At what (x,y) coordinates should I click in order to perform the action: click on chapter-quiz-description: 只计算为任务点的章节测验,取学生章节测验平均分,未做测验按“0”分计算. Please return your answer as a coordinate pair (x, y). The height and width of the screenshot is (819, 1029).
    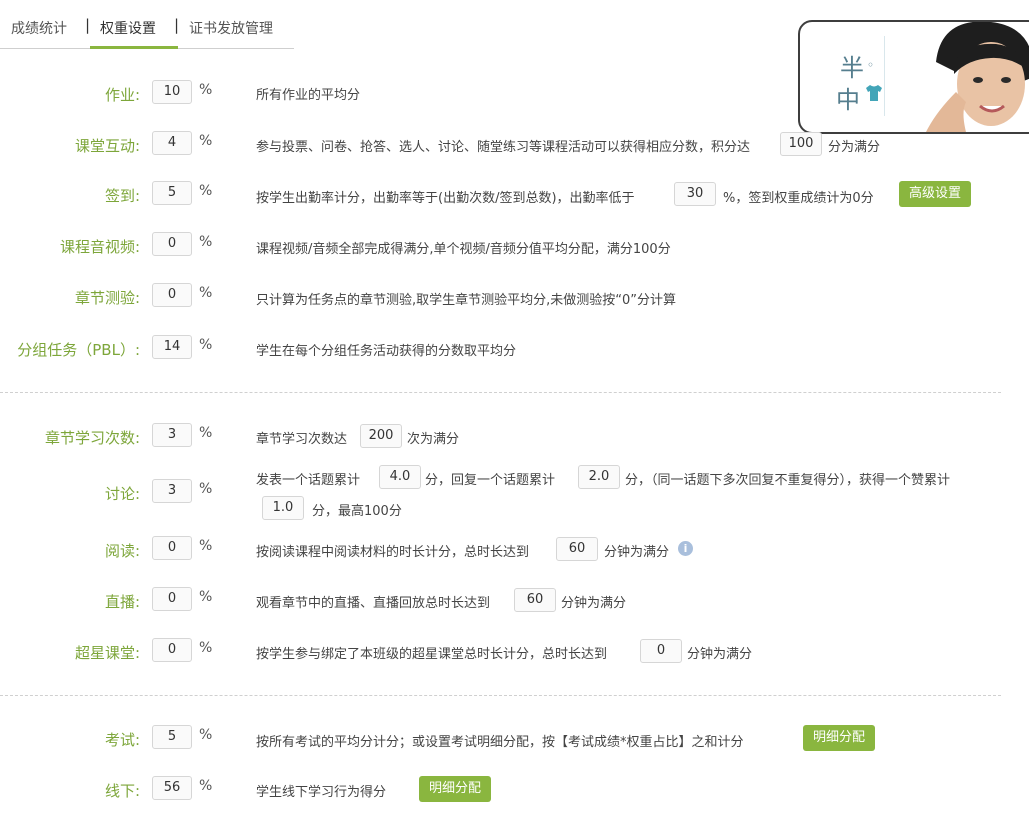
    Looking at the image, I should click on (466, 300).